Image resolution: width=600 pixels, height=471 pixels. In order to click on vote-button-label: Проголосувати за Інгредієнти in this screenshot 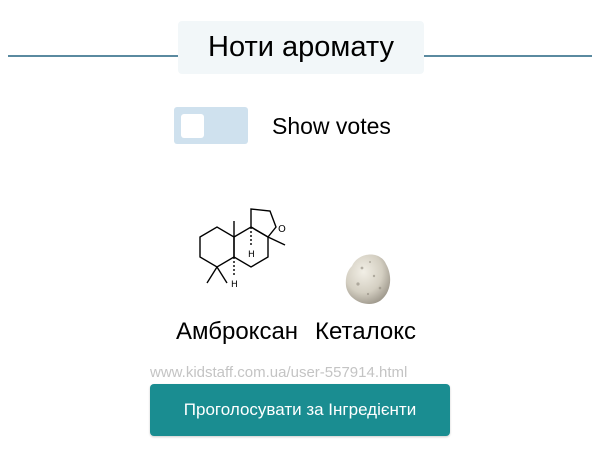, I will do `click(300, 409)`.